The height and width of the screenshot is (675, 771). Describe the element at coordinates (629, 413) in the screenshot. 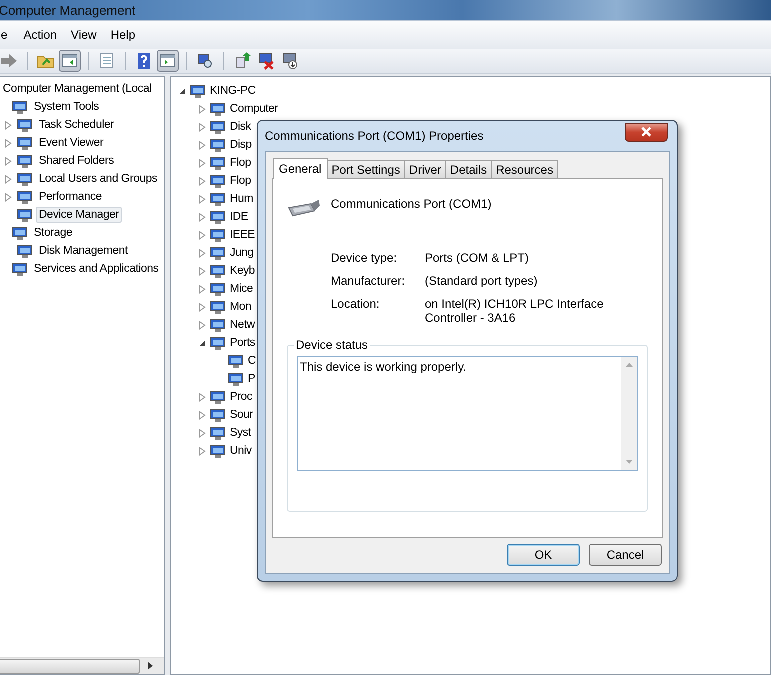

I see `vertical-scrollbar` at that location.